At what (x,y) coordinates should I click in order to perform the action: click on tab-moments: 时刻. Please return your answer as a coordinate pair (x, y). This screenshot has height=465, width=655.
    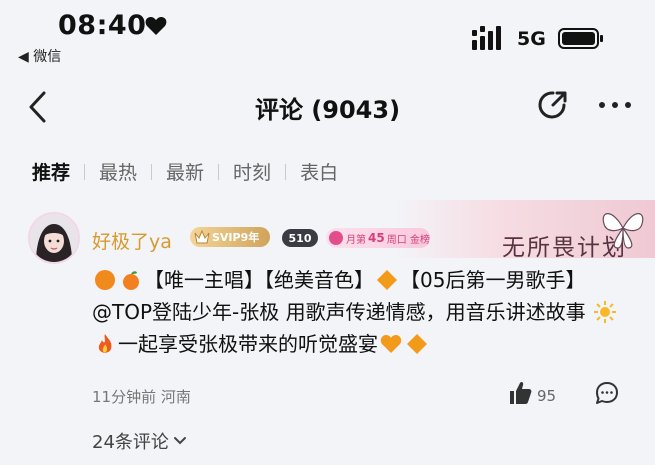
    Looking at the image, I should click on (252, 171).